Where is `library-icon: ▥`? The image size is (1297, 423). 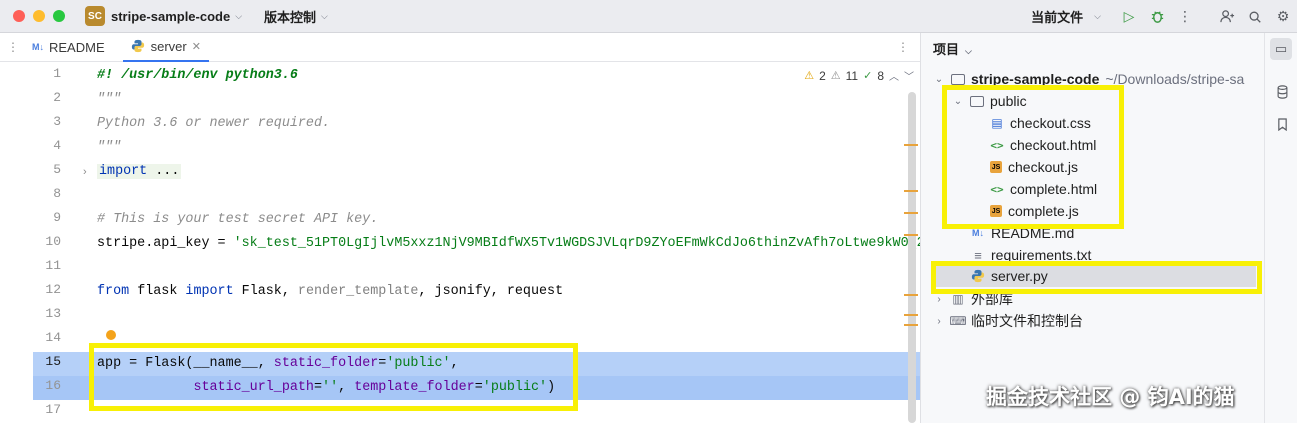 library-icon: ▥ is located at coordinates (958, 299).